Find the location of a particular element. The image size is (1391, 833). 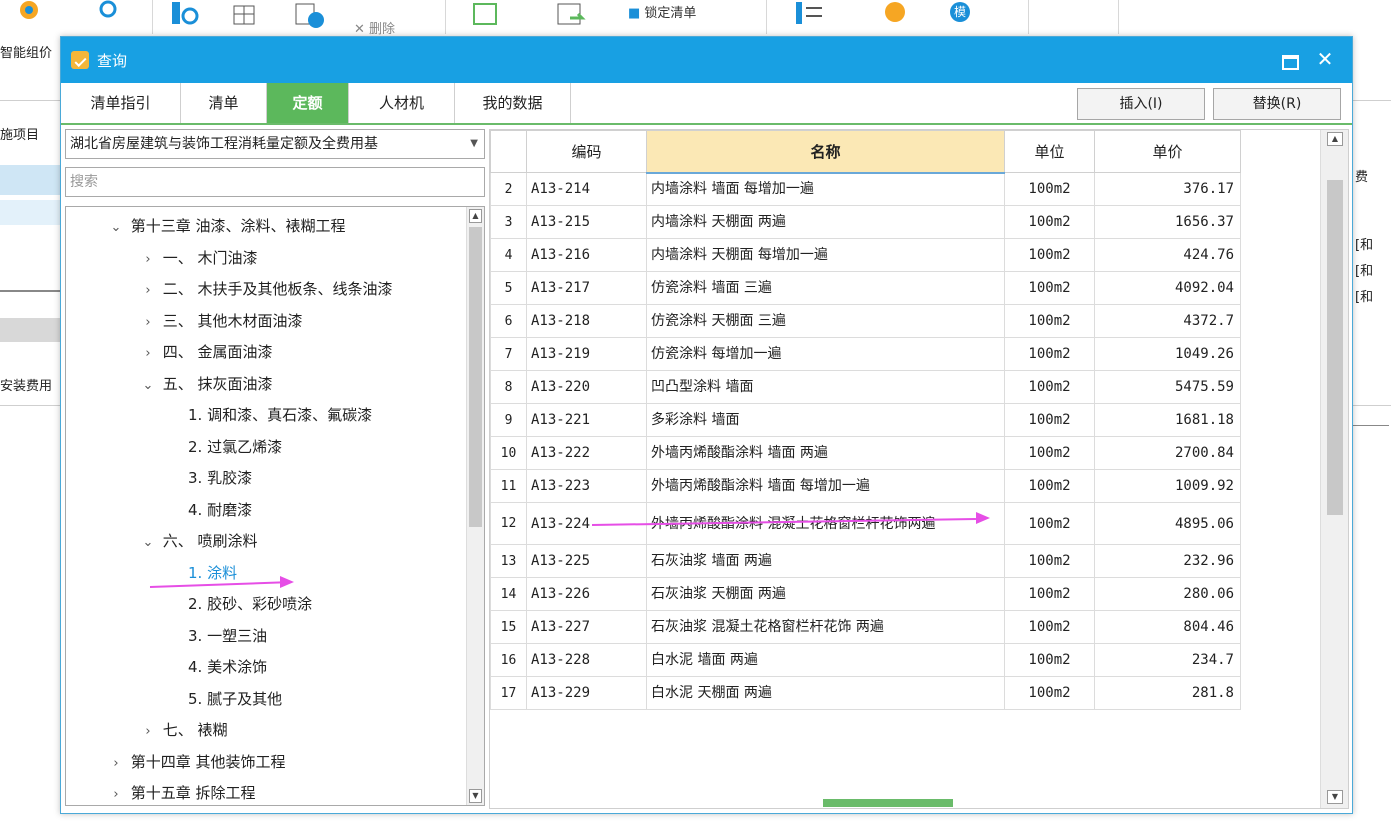

person-list-icon is located at coordinates (809, 15).